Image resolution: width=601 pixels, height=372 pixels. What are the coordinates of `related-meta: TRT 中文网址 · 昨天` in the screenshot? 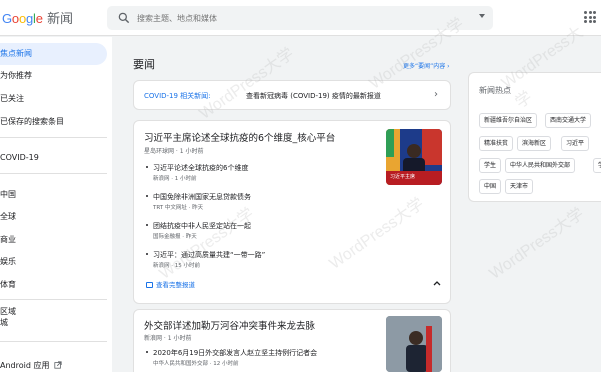 It's located at (178, 208).